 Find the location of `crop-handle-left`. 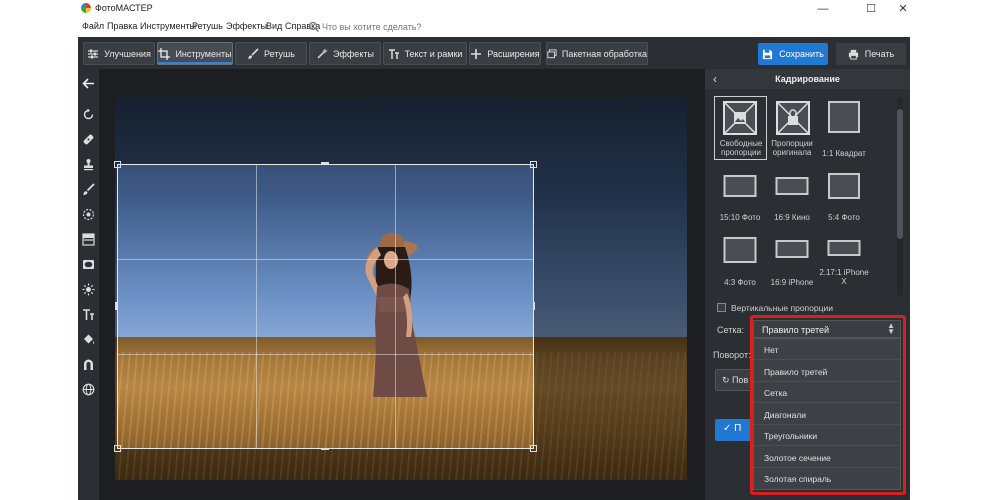

crop-handle-left is located at coordinates (116, 306).